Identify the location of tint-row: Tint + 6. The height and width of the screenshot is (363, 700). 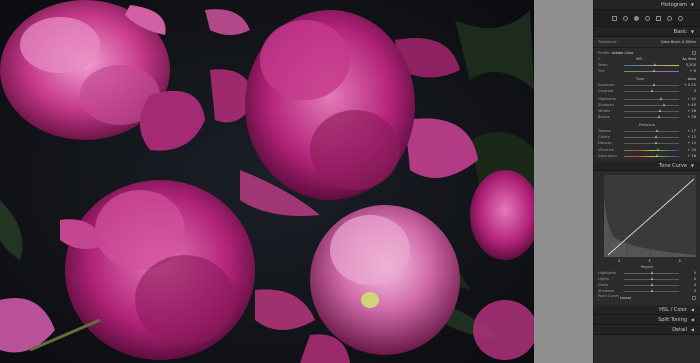
(647, 71).